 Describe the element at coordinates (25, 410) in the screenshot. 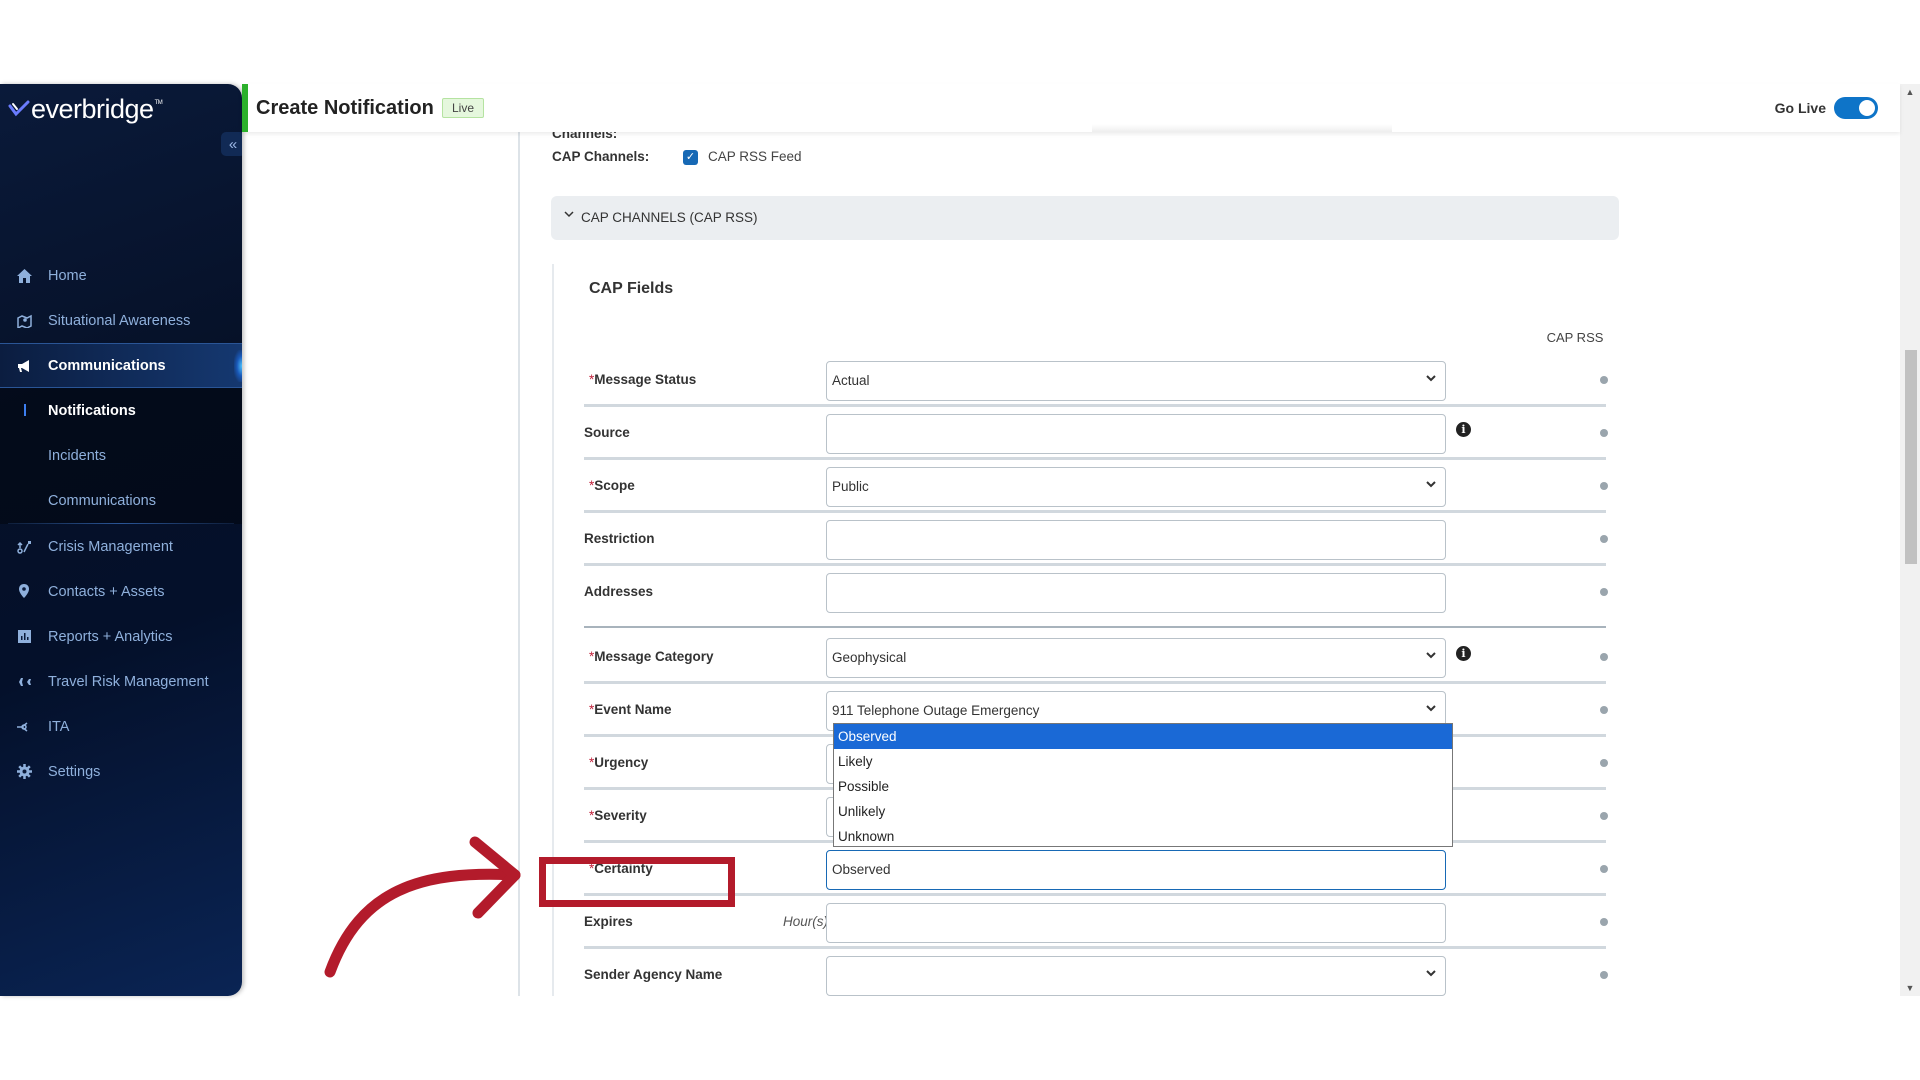

I see `active-indicator` at that location.